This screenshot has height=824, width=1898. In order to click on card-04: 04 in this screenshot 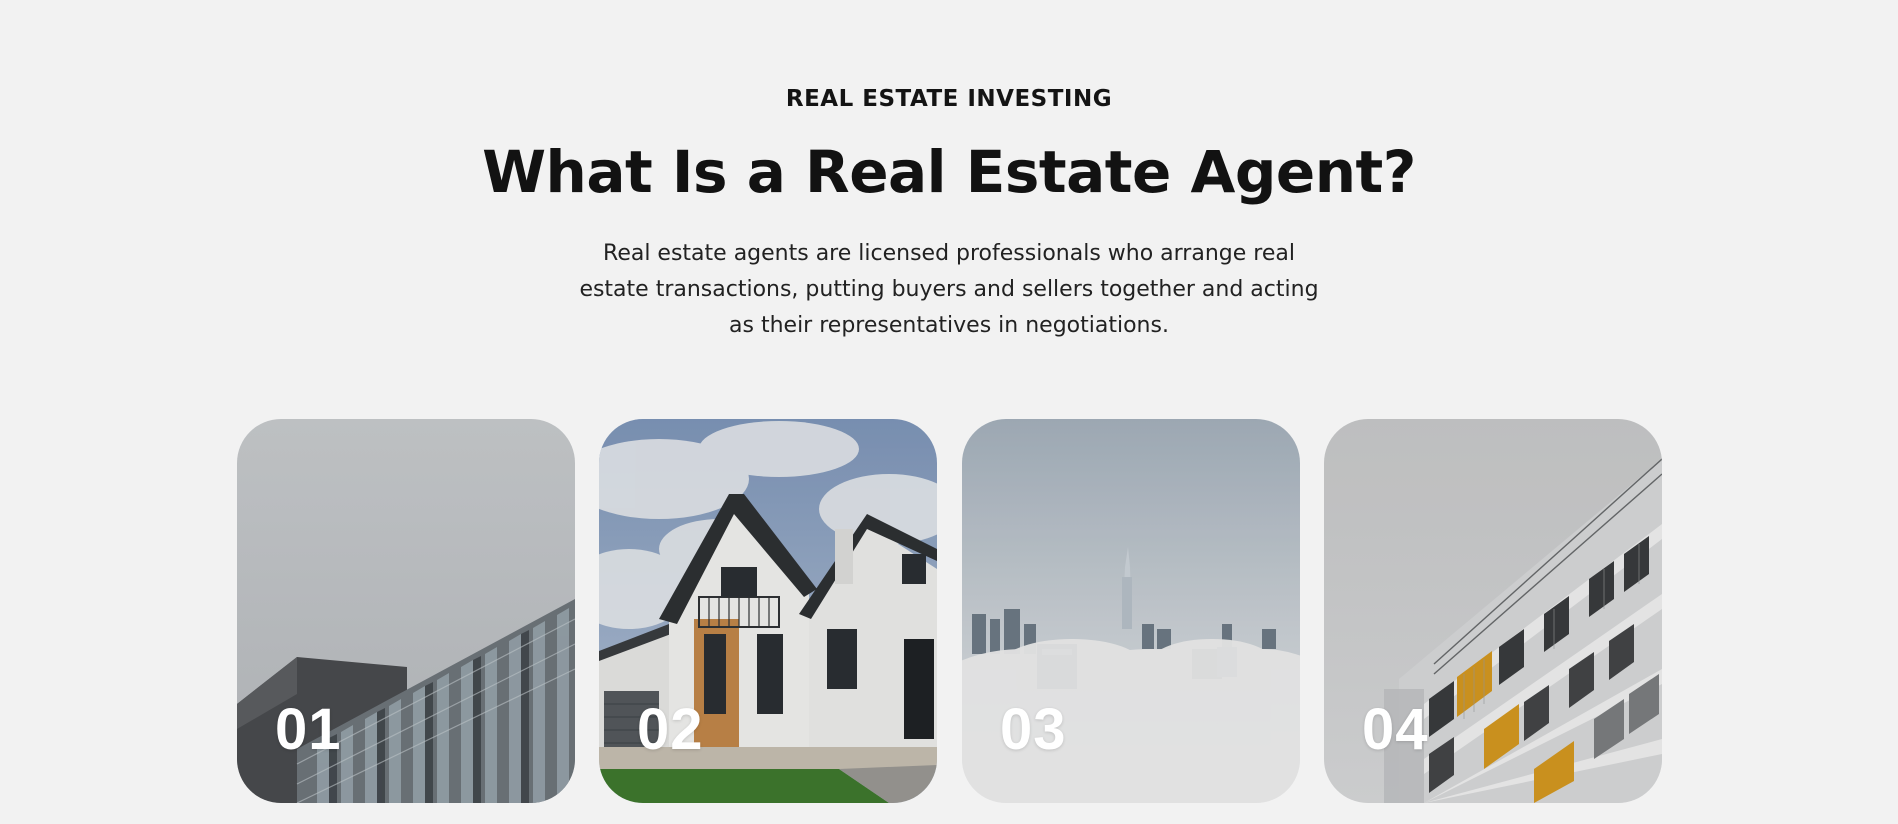, I will do `click(1493, 611)`.